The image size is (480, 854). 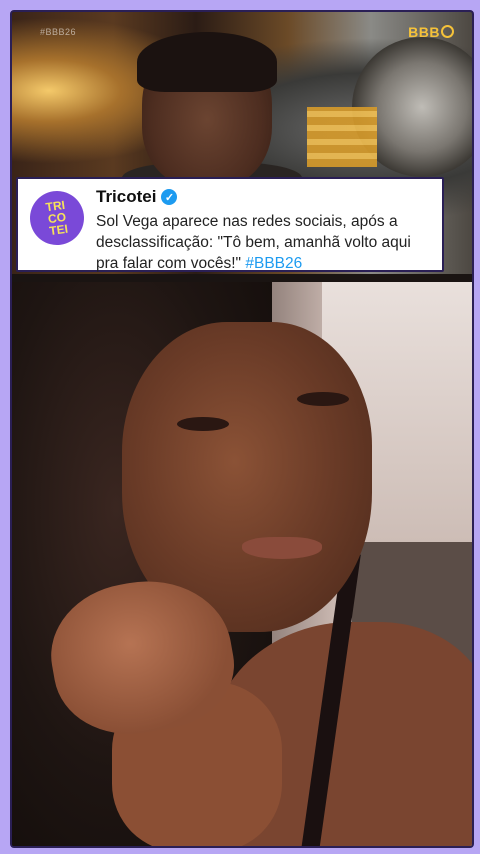 I want to click on avatar-line-3: TEI, so click(x=58, y=230).